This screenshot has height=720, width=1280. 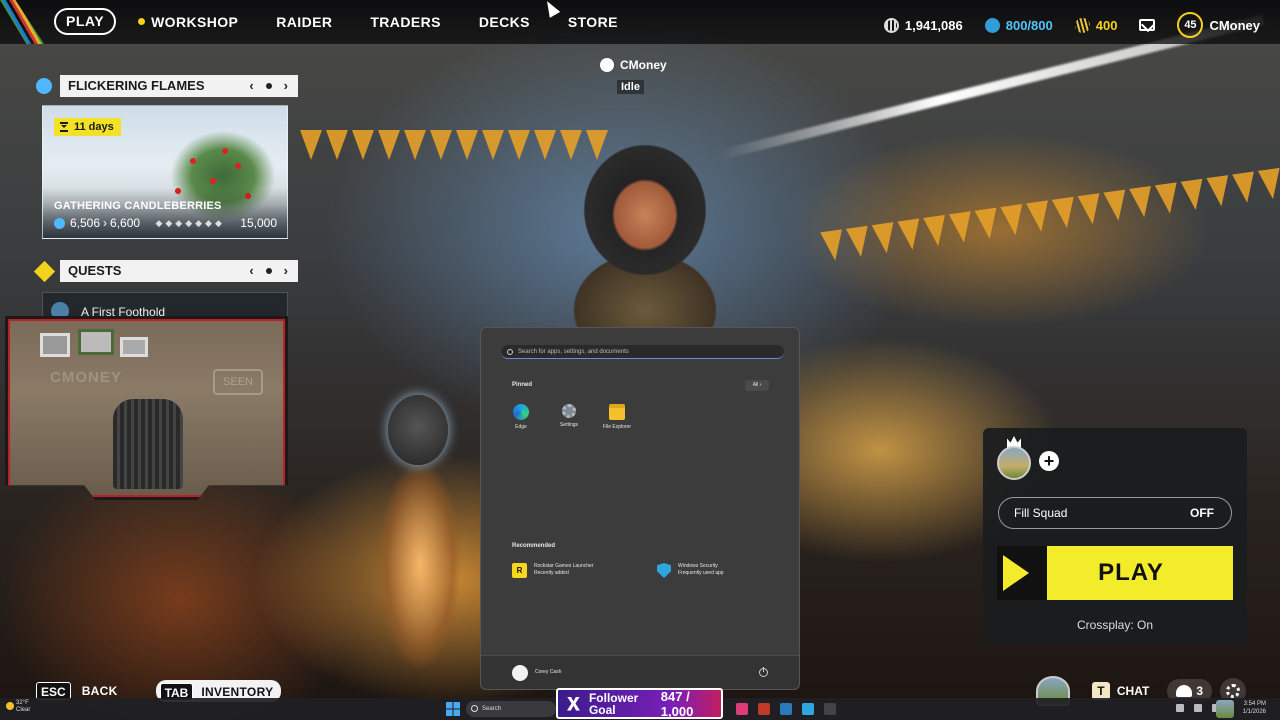 I want to click on gaming-chair, so click(x=148, y=444).